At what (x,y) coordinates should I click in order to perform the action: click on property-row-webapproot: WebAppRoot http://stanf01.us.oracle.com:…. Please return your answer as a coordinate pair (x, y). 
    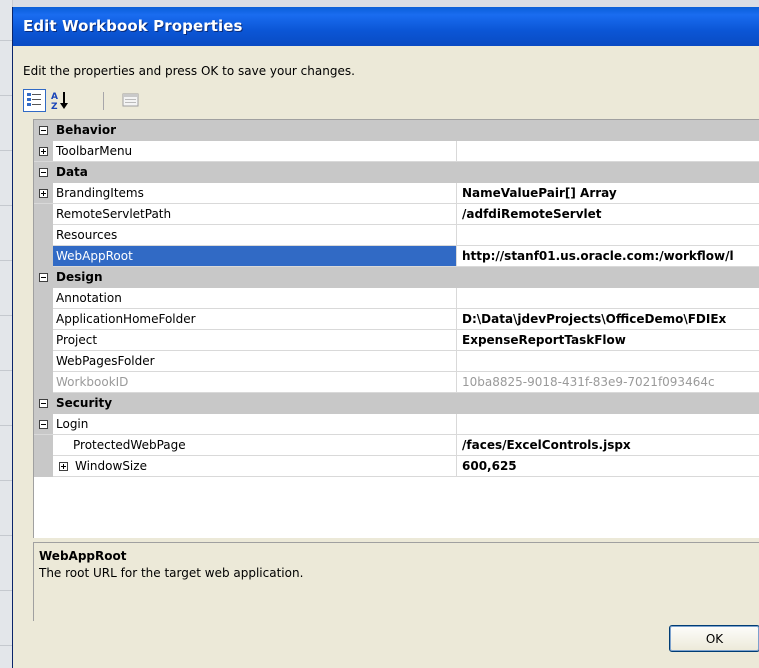
    Looking at the image, I should click on (396, 256).